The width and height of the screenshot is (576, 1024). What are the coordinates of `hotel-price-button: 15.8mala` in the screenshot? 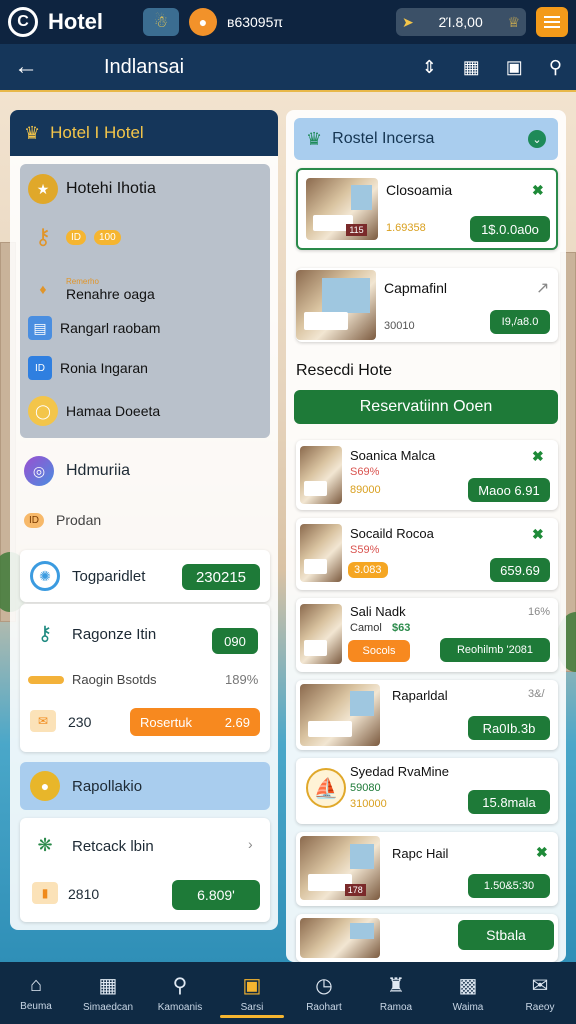 It's located at (509, 802).